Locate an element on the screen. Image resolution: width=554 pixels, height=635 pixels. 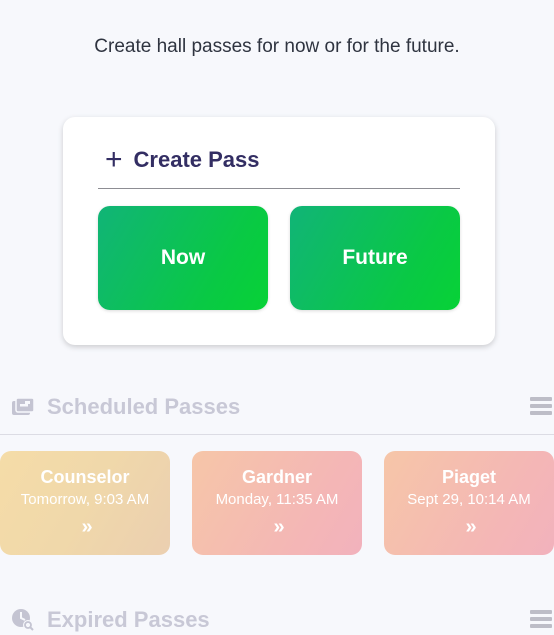
scheduled-pass-card: Counselor Tomorrow, 9:03 AM » is located at coordinates (85, 503).